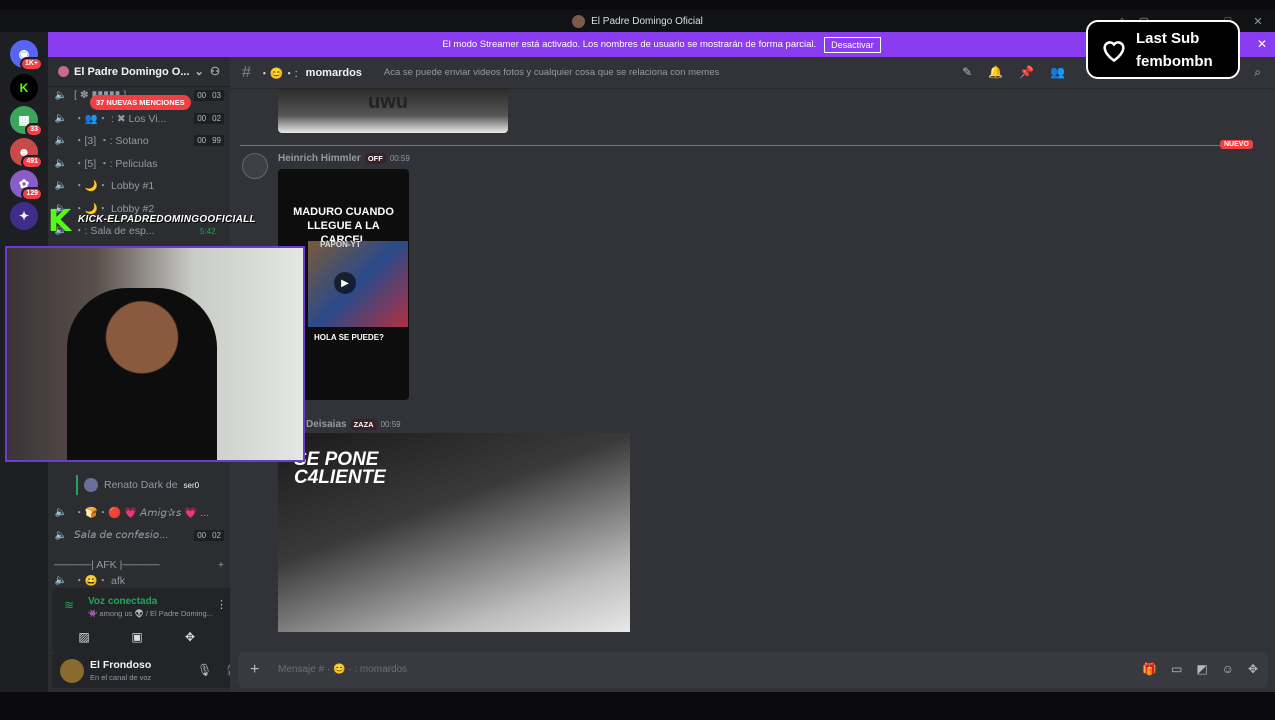 This screenshot has height=720, width=1275. I want to click on channel-label: ・😀・ afk, so click(99, 580).